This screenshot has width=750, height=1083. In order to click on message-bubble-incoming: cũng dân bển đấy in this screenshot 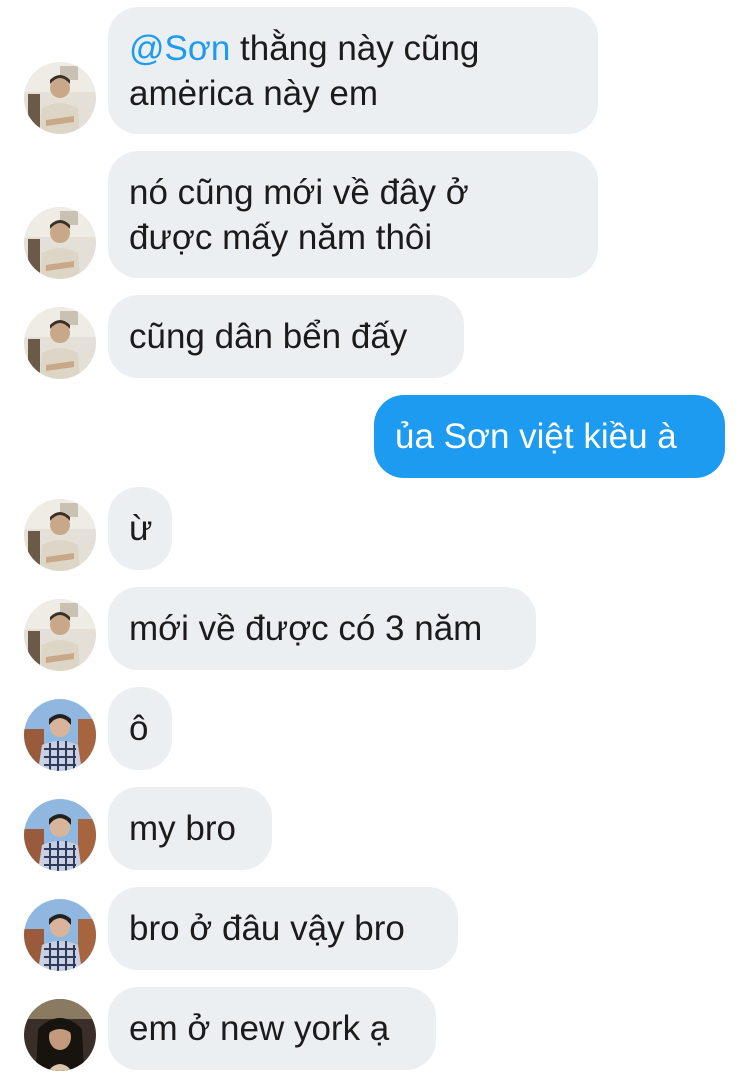, I will do `click(286, 336)`.